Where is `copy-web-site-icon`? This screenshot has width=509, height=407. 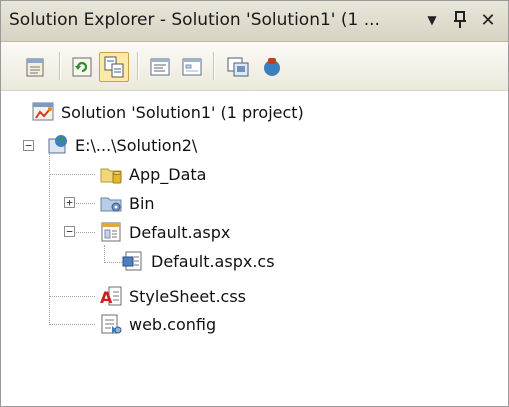 copy-web-site-icon is located at coordinates (238, 67).